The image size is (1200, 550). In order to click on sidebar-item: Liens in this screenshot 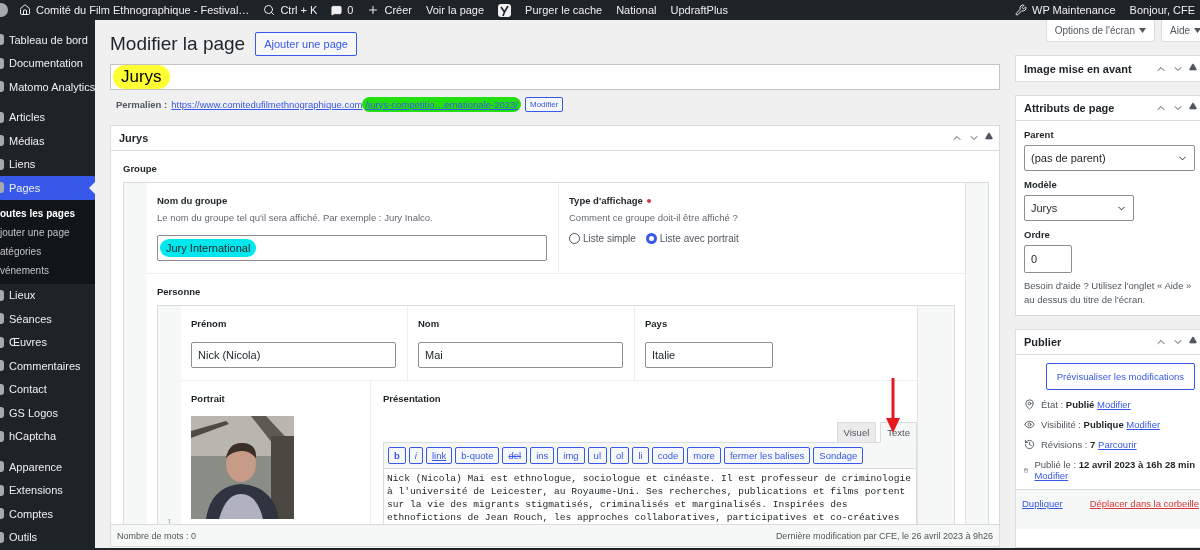, I will do `click(47, 164)`.